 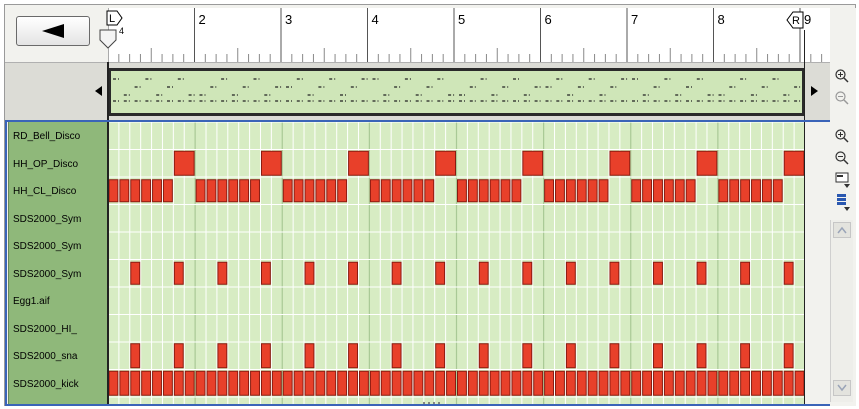 I want to click on track-label: HH_OP_Disco, so click(x=60, y=165).